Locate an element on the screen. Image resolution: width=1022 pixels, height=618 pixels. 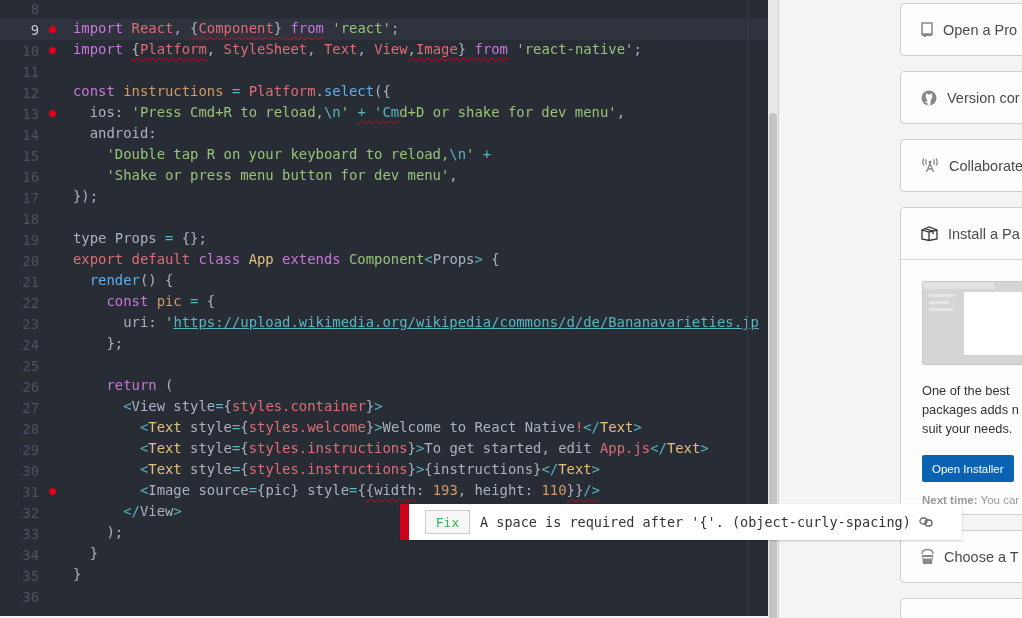
card-title: Install a Pa is located at coordinates (984, 233).